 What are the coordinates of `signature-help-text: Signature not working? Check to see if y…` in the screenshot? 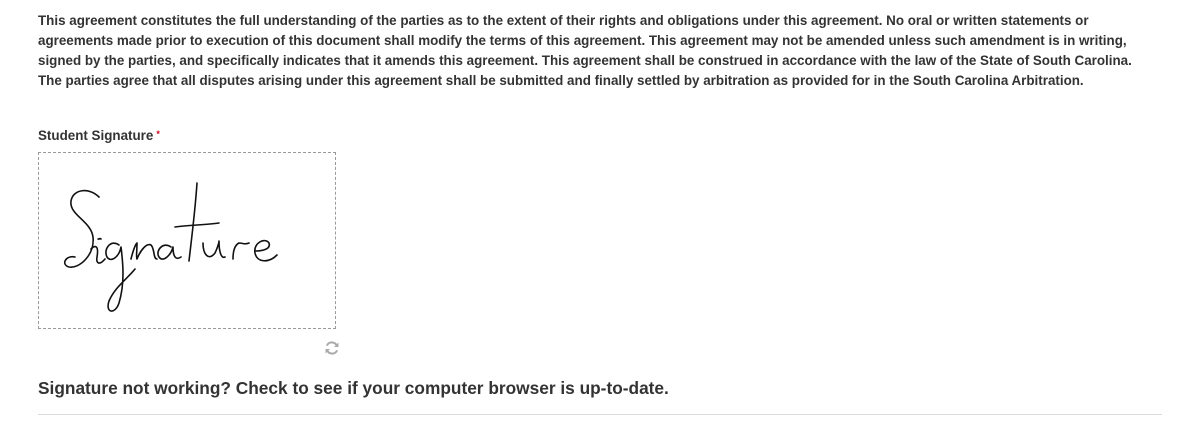 It's located at (353, 388).